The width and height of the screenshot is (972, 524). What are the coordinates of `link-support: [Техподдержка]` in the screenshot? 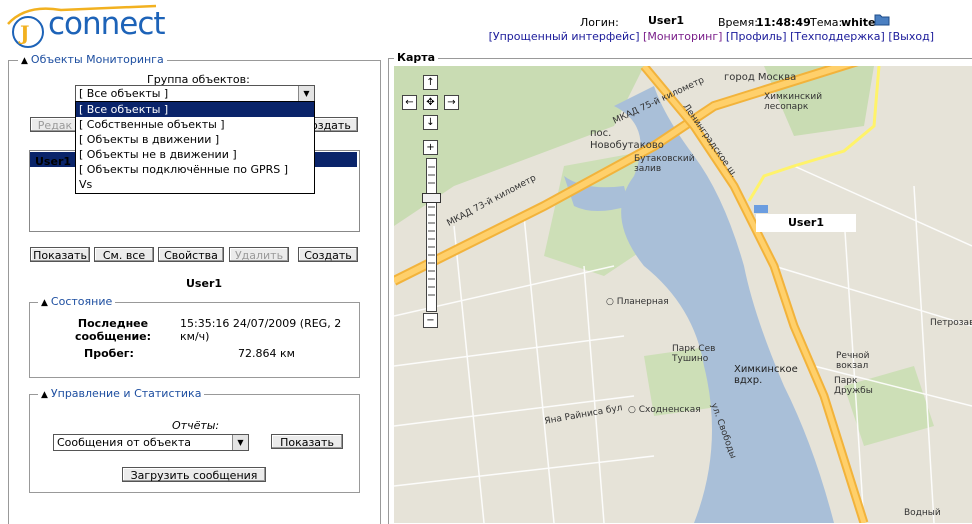 It's located at (837, 36).